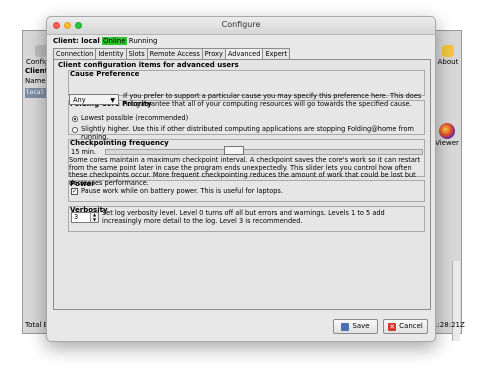 The height and width of the screenshot is (382, 480). What do you see at coordinates (449, 325) in the screenshot?
I see `timestamp-label: 1:28:21Z` at bounding box center [449, 325].